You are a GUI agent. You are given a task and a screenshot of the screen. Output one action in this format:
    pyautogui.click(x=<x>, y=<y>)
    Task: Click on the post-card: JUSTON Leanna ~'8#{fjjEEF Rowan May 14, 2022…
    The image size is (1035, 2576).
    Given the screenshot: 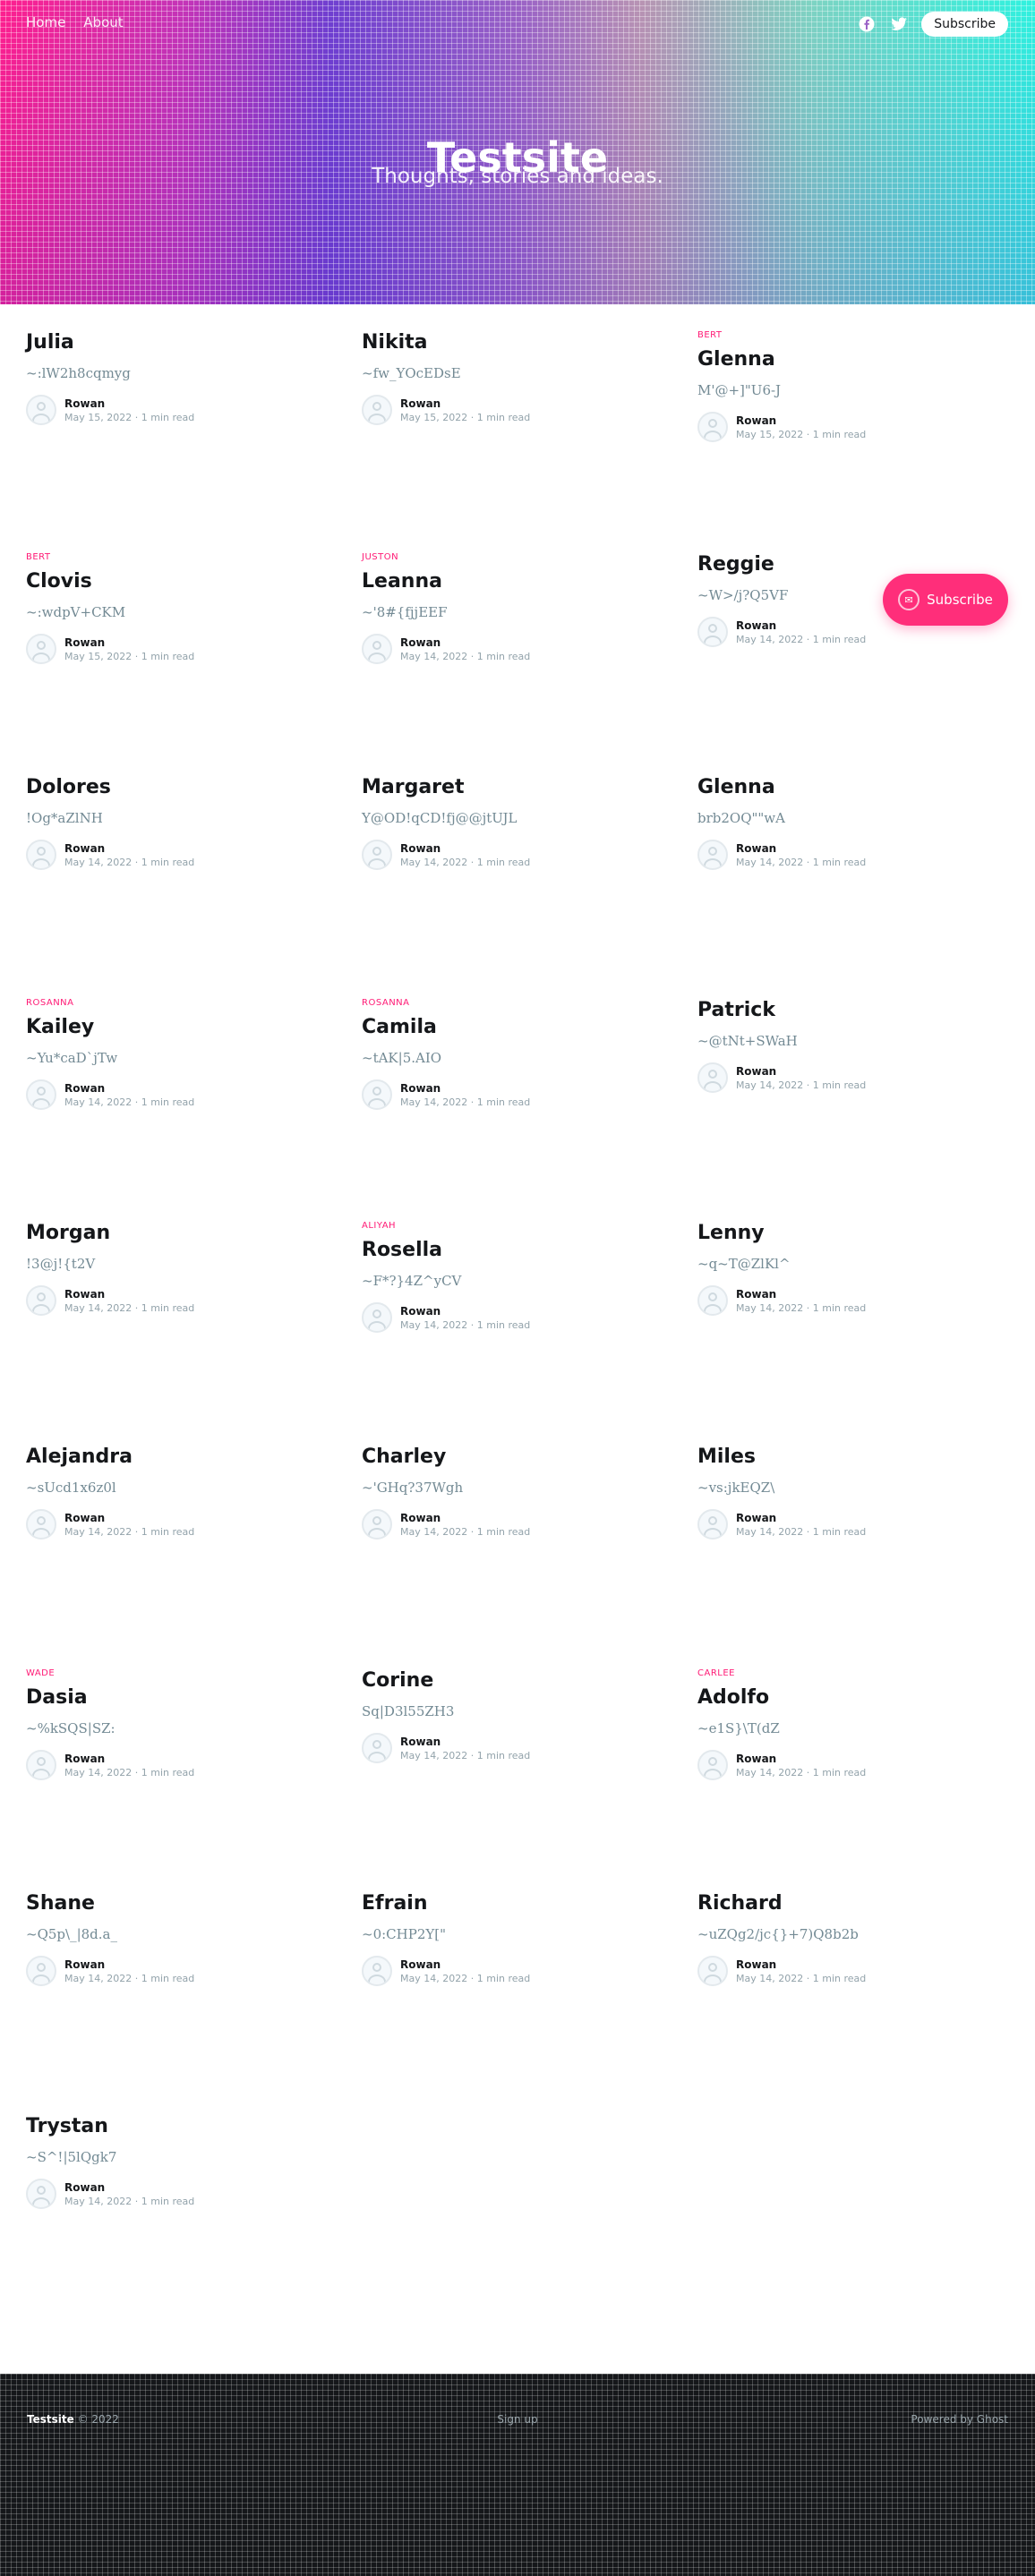 What is the action you would take?
    pyautogui.click(x=509, y=608)
    